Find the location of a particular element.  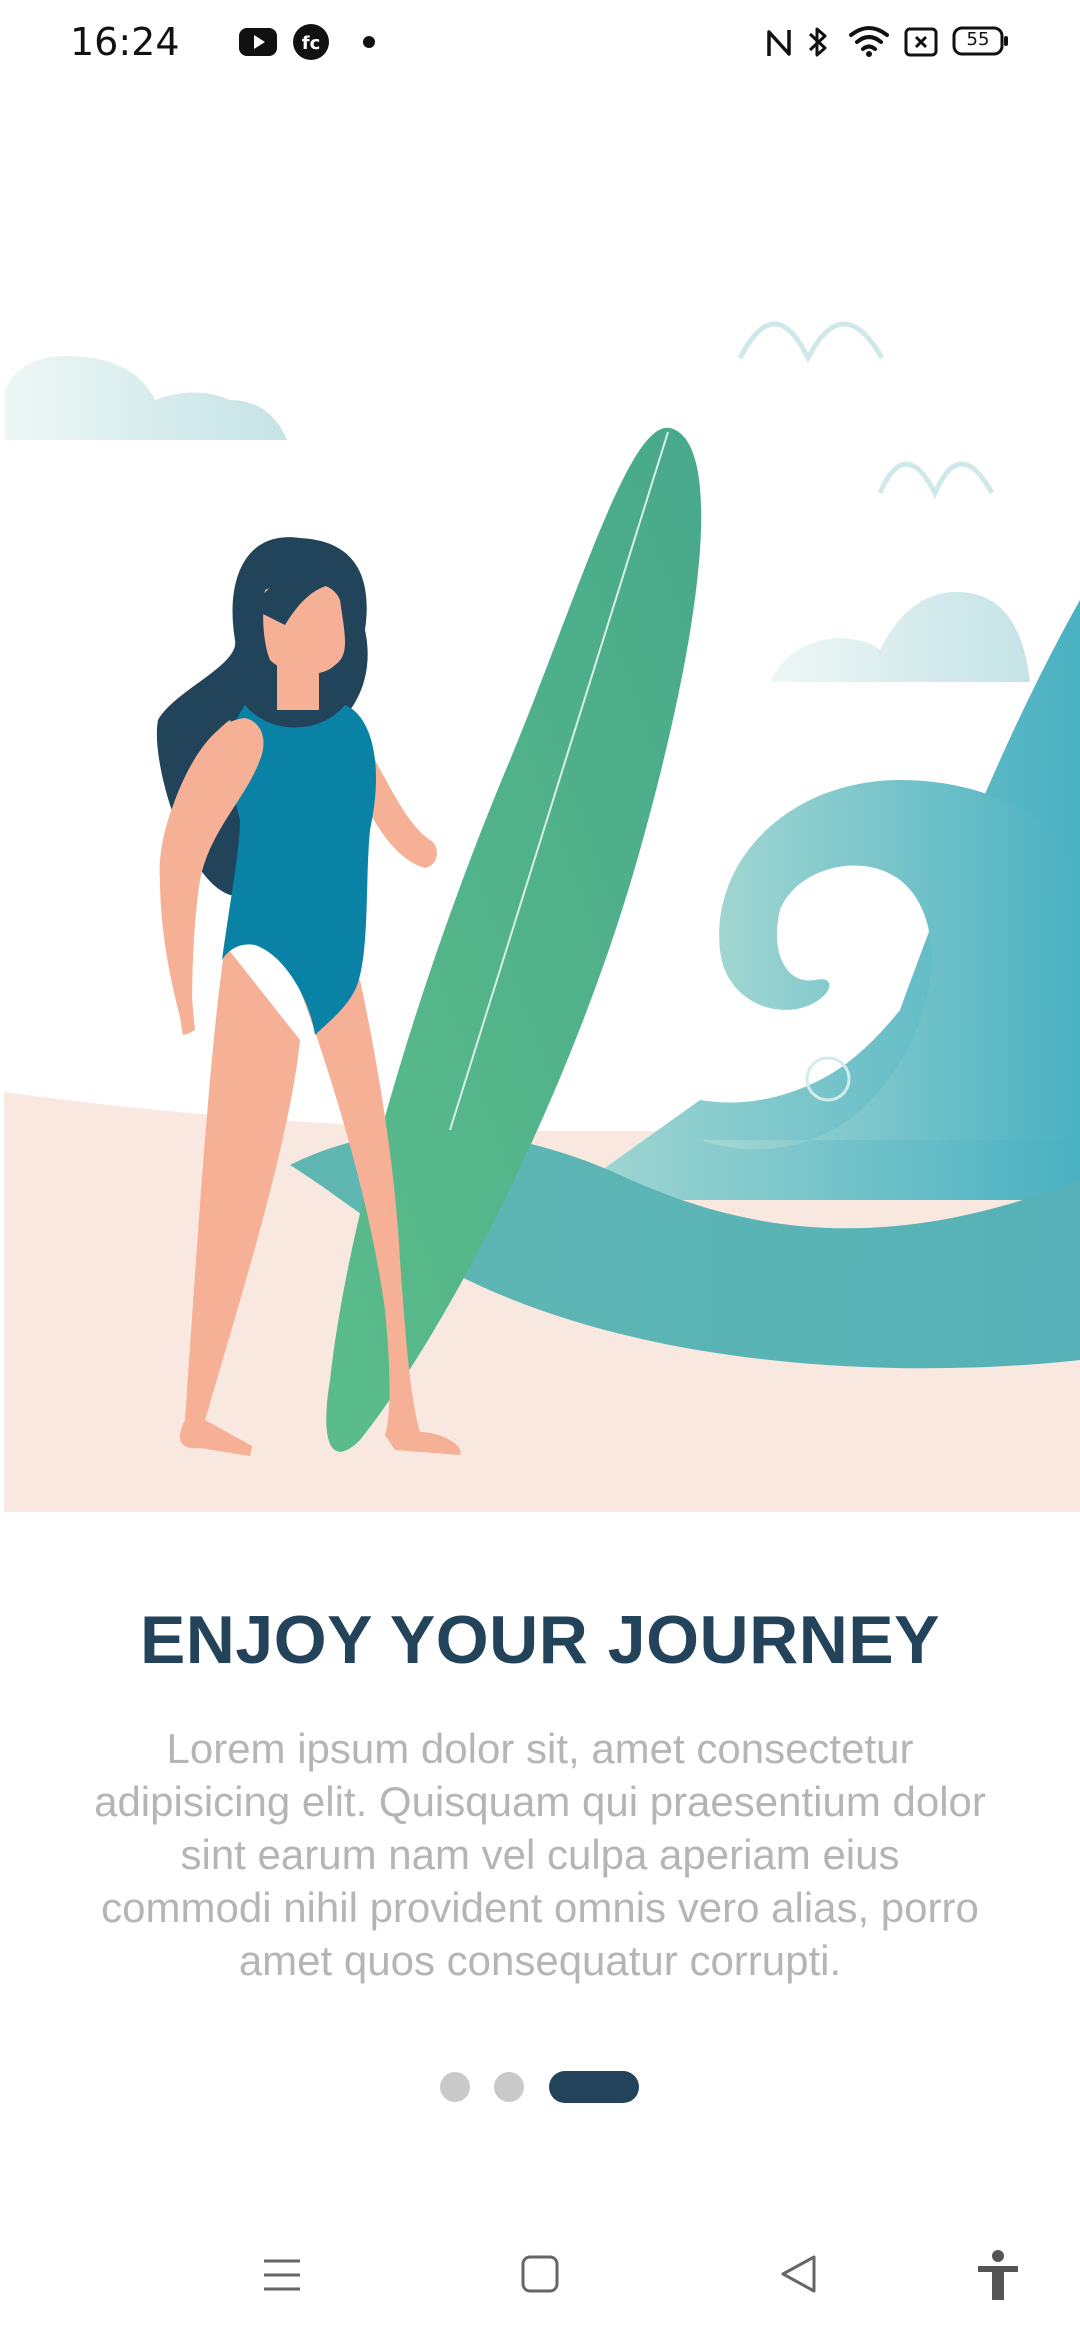

back-icon is located at coordinates (798, 2274).